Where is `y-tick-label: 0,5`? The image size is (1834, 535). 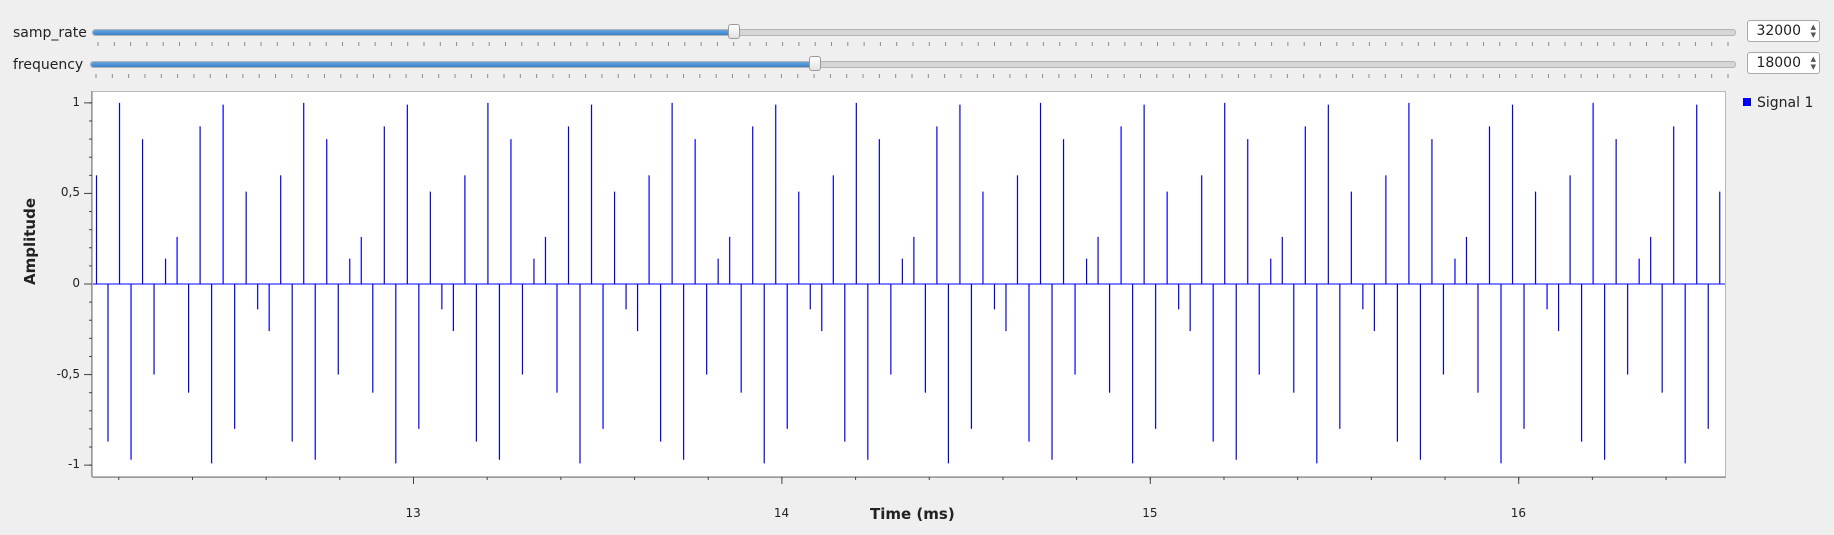
y-tick-label: 0,5 is located at coordinates (70, 192).